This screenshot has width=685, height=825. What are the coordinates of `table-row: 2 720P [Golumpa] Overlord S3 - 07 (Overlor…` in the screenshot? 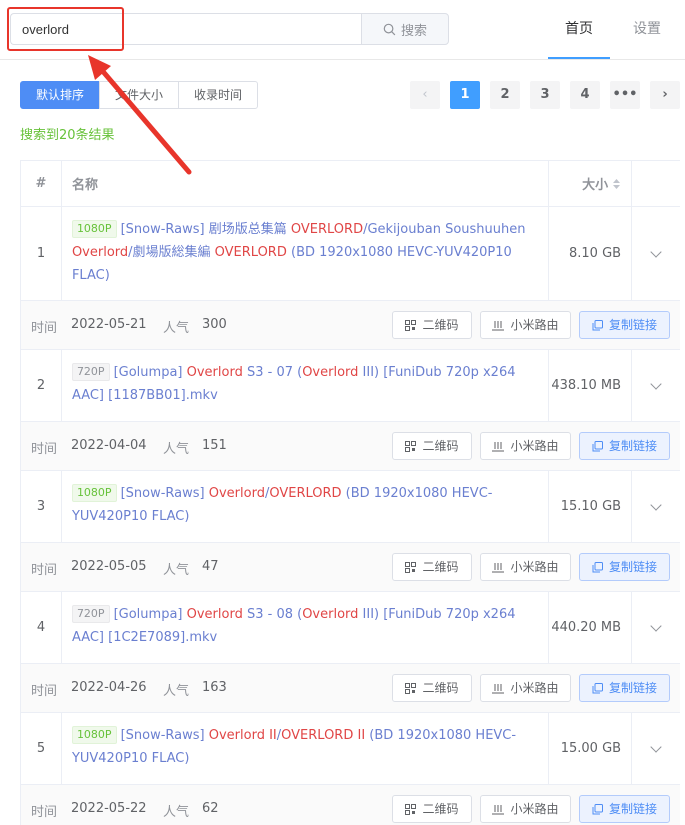 It's located at (350, 386).